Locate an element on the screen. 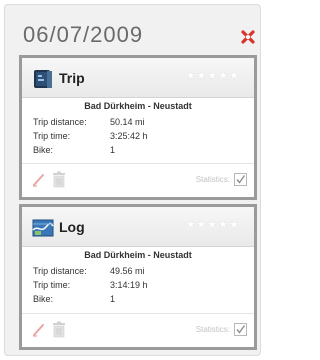  log-card-title: Log is located at coordinates (72, 227).